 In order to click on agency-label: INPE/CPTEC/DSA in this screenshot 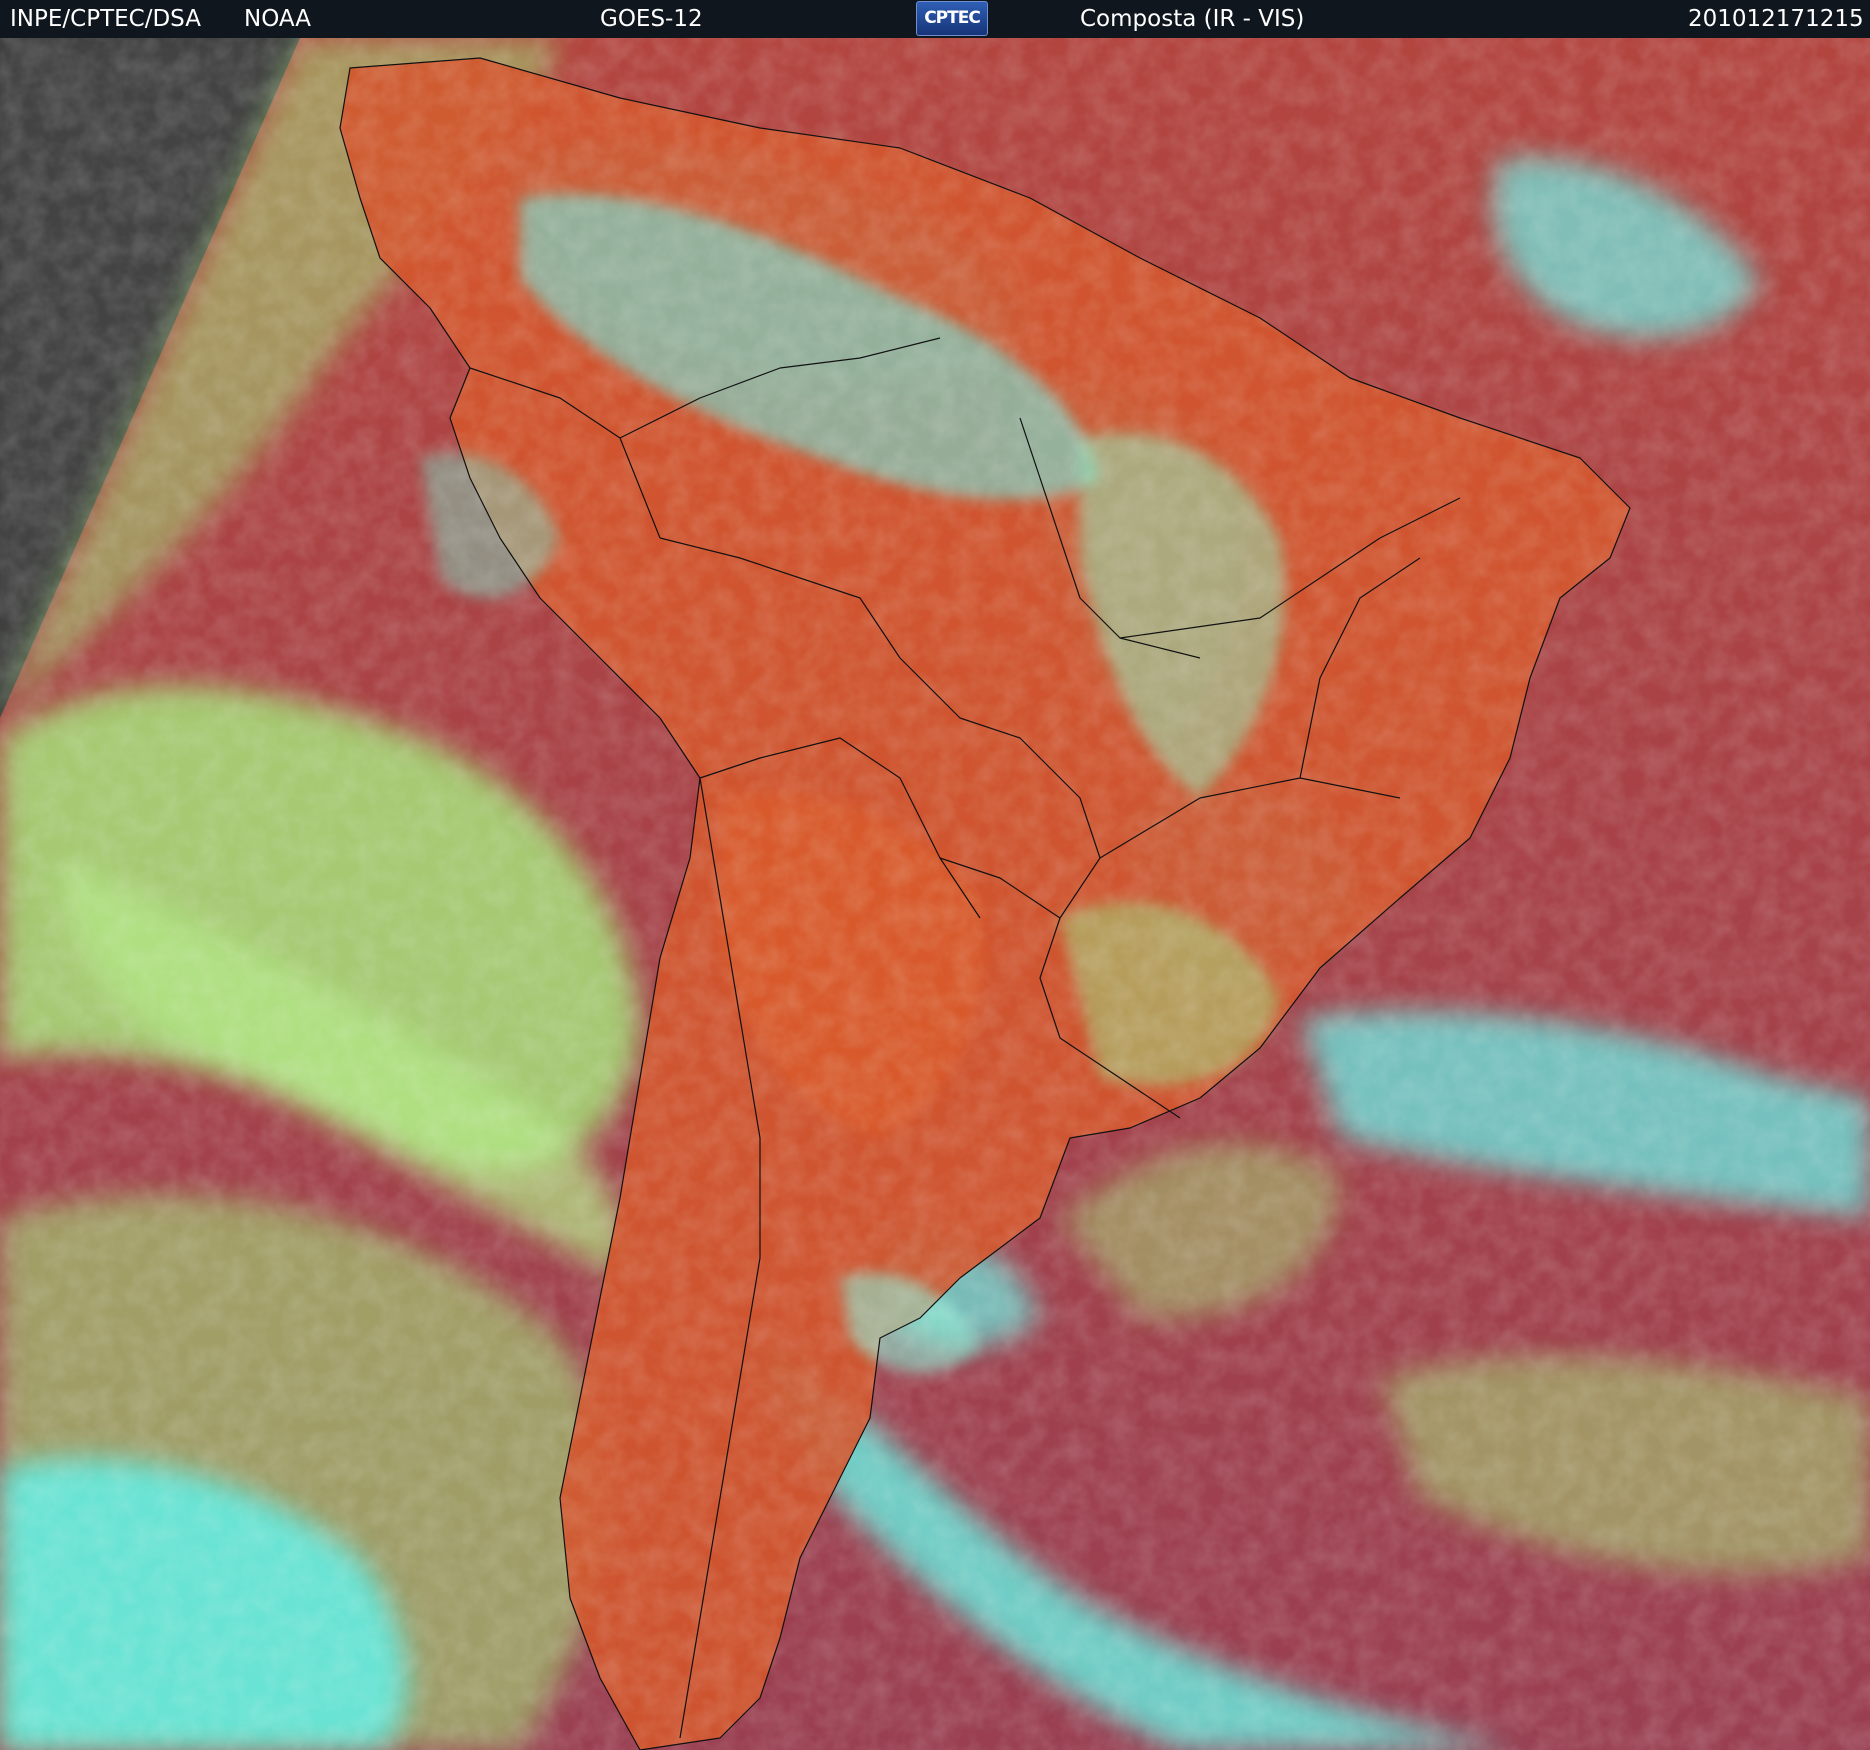, I will do `click(105, 19)`.